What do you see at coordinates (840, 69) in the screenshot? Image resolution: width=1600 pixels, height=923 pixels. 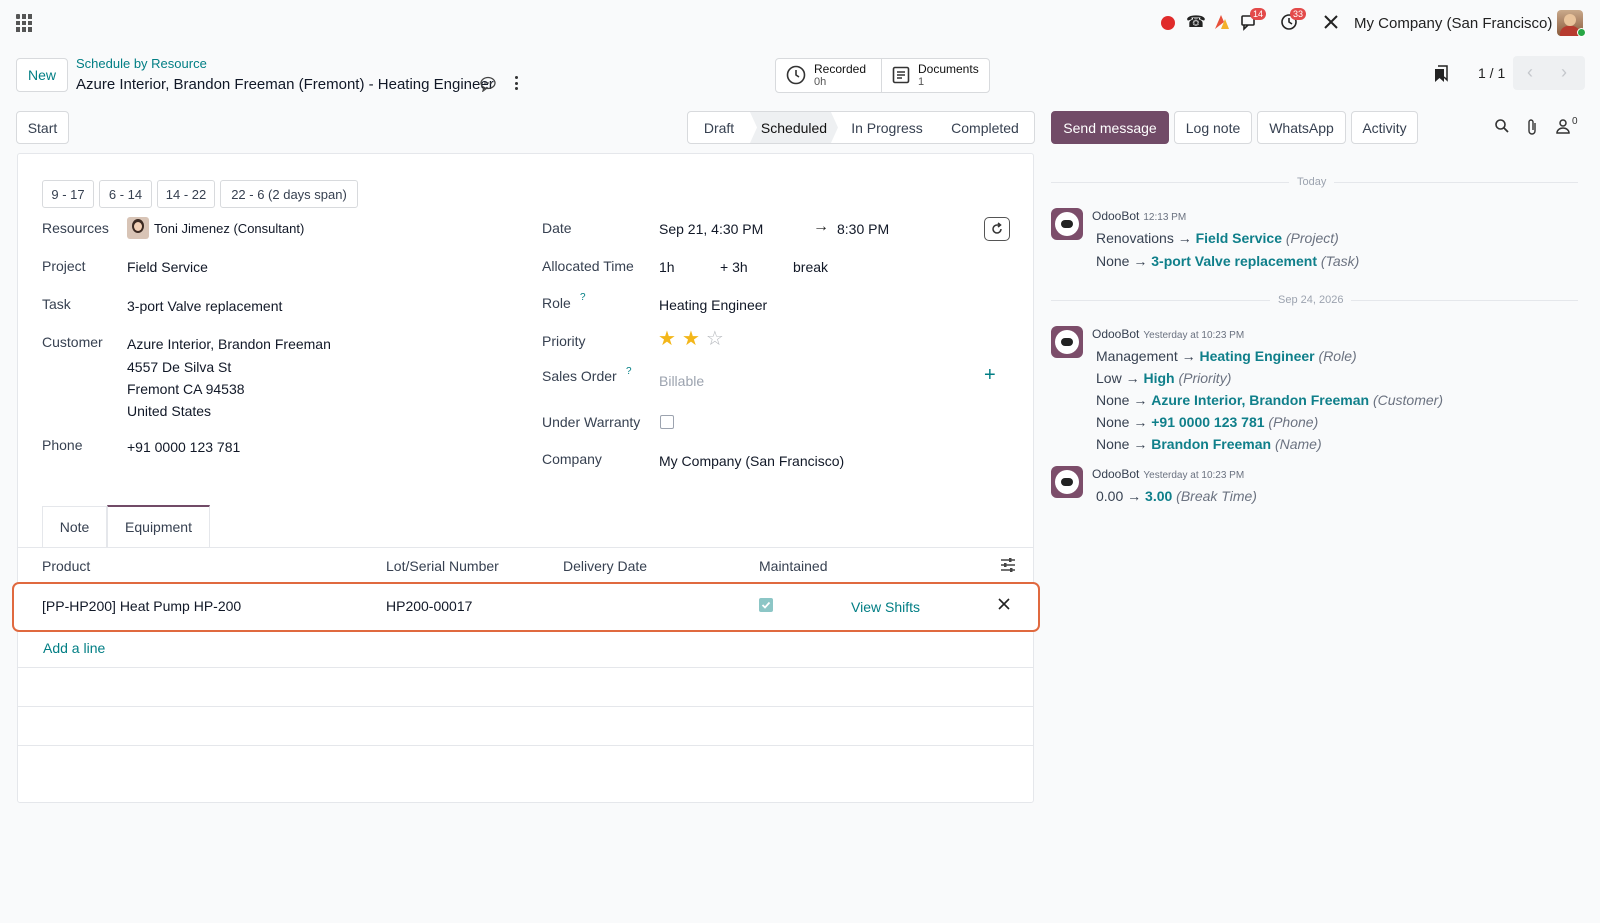 I see `recorded-label: Recorded` at bounding box center [840, 69].